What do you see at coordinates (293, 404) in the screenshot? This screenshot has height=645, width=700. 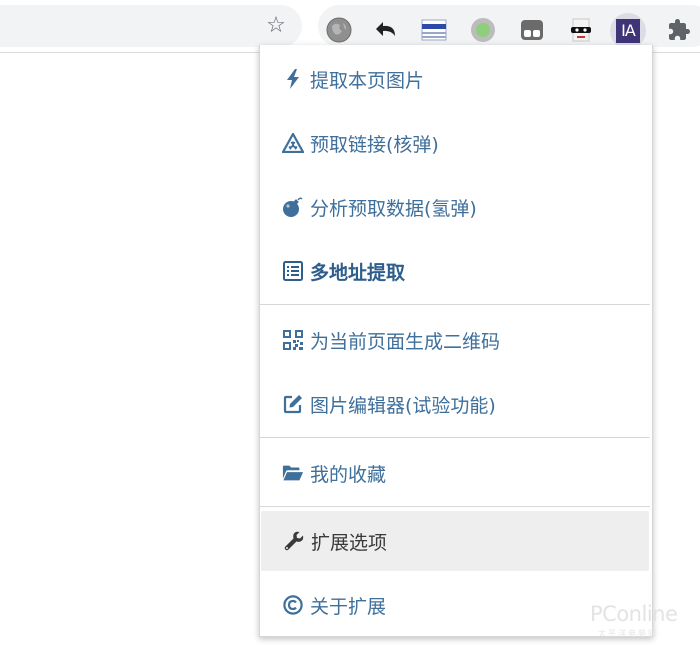 I see `edit-icon` at bounding box center [293, 404].